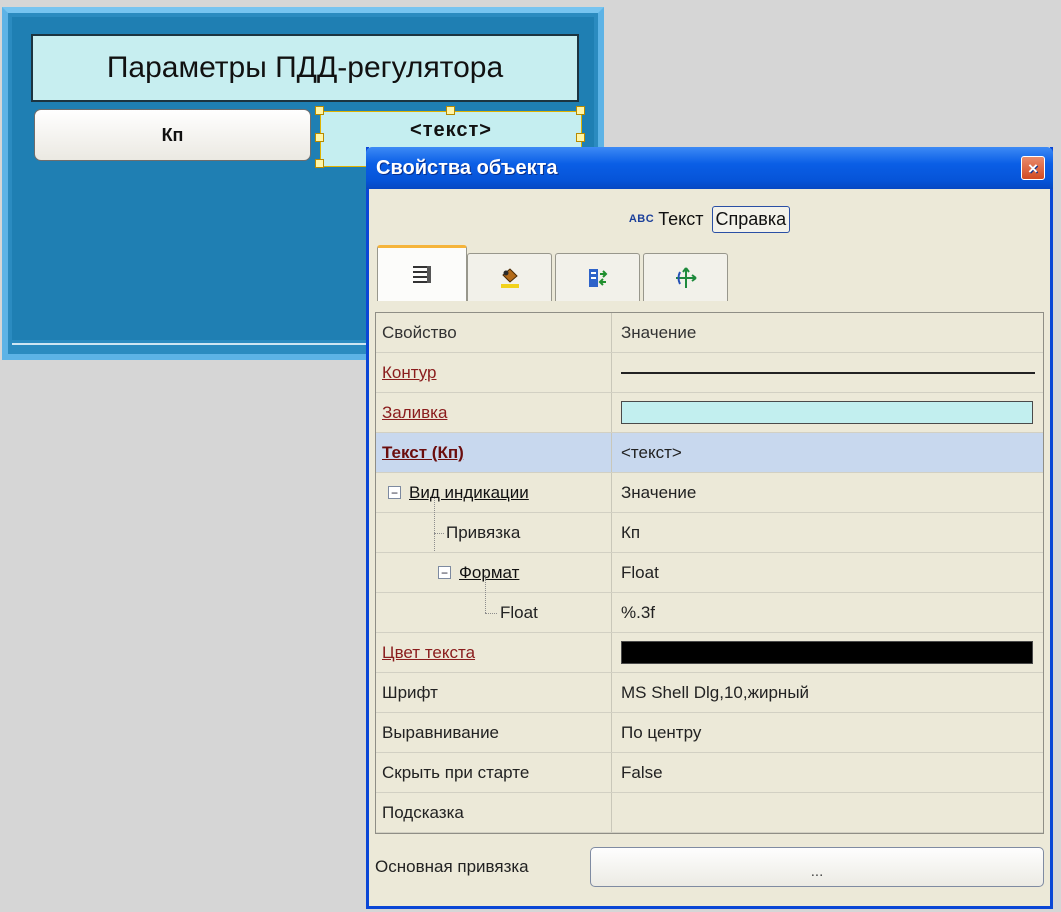 The height and width of the screenshot is (912, 1061). I want to click on row-value, so click(828, 812).